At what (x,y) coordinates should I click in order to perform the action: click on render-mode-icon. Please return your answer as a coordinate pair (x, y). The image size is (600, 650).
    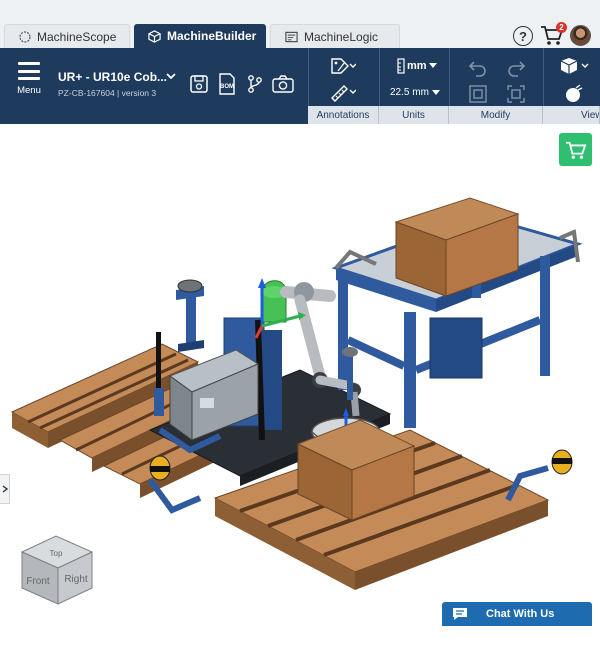
    Looking at the image, I should click on (574, 94).